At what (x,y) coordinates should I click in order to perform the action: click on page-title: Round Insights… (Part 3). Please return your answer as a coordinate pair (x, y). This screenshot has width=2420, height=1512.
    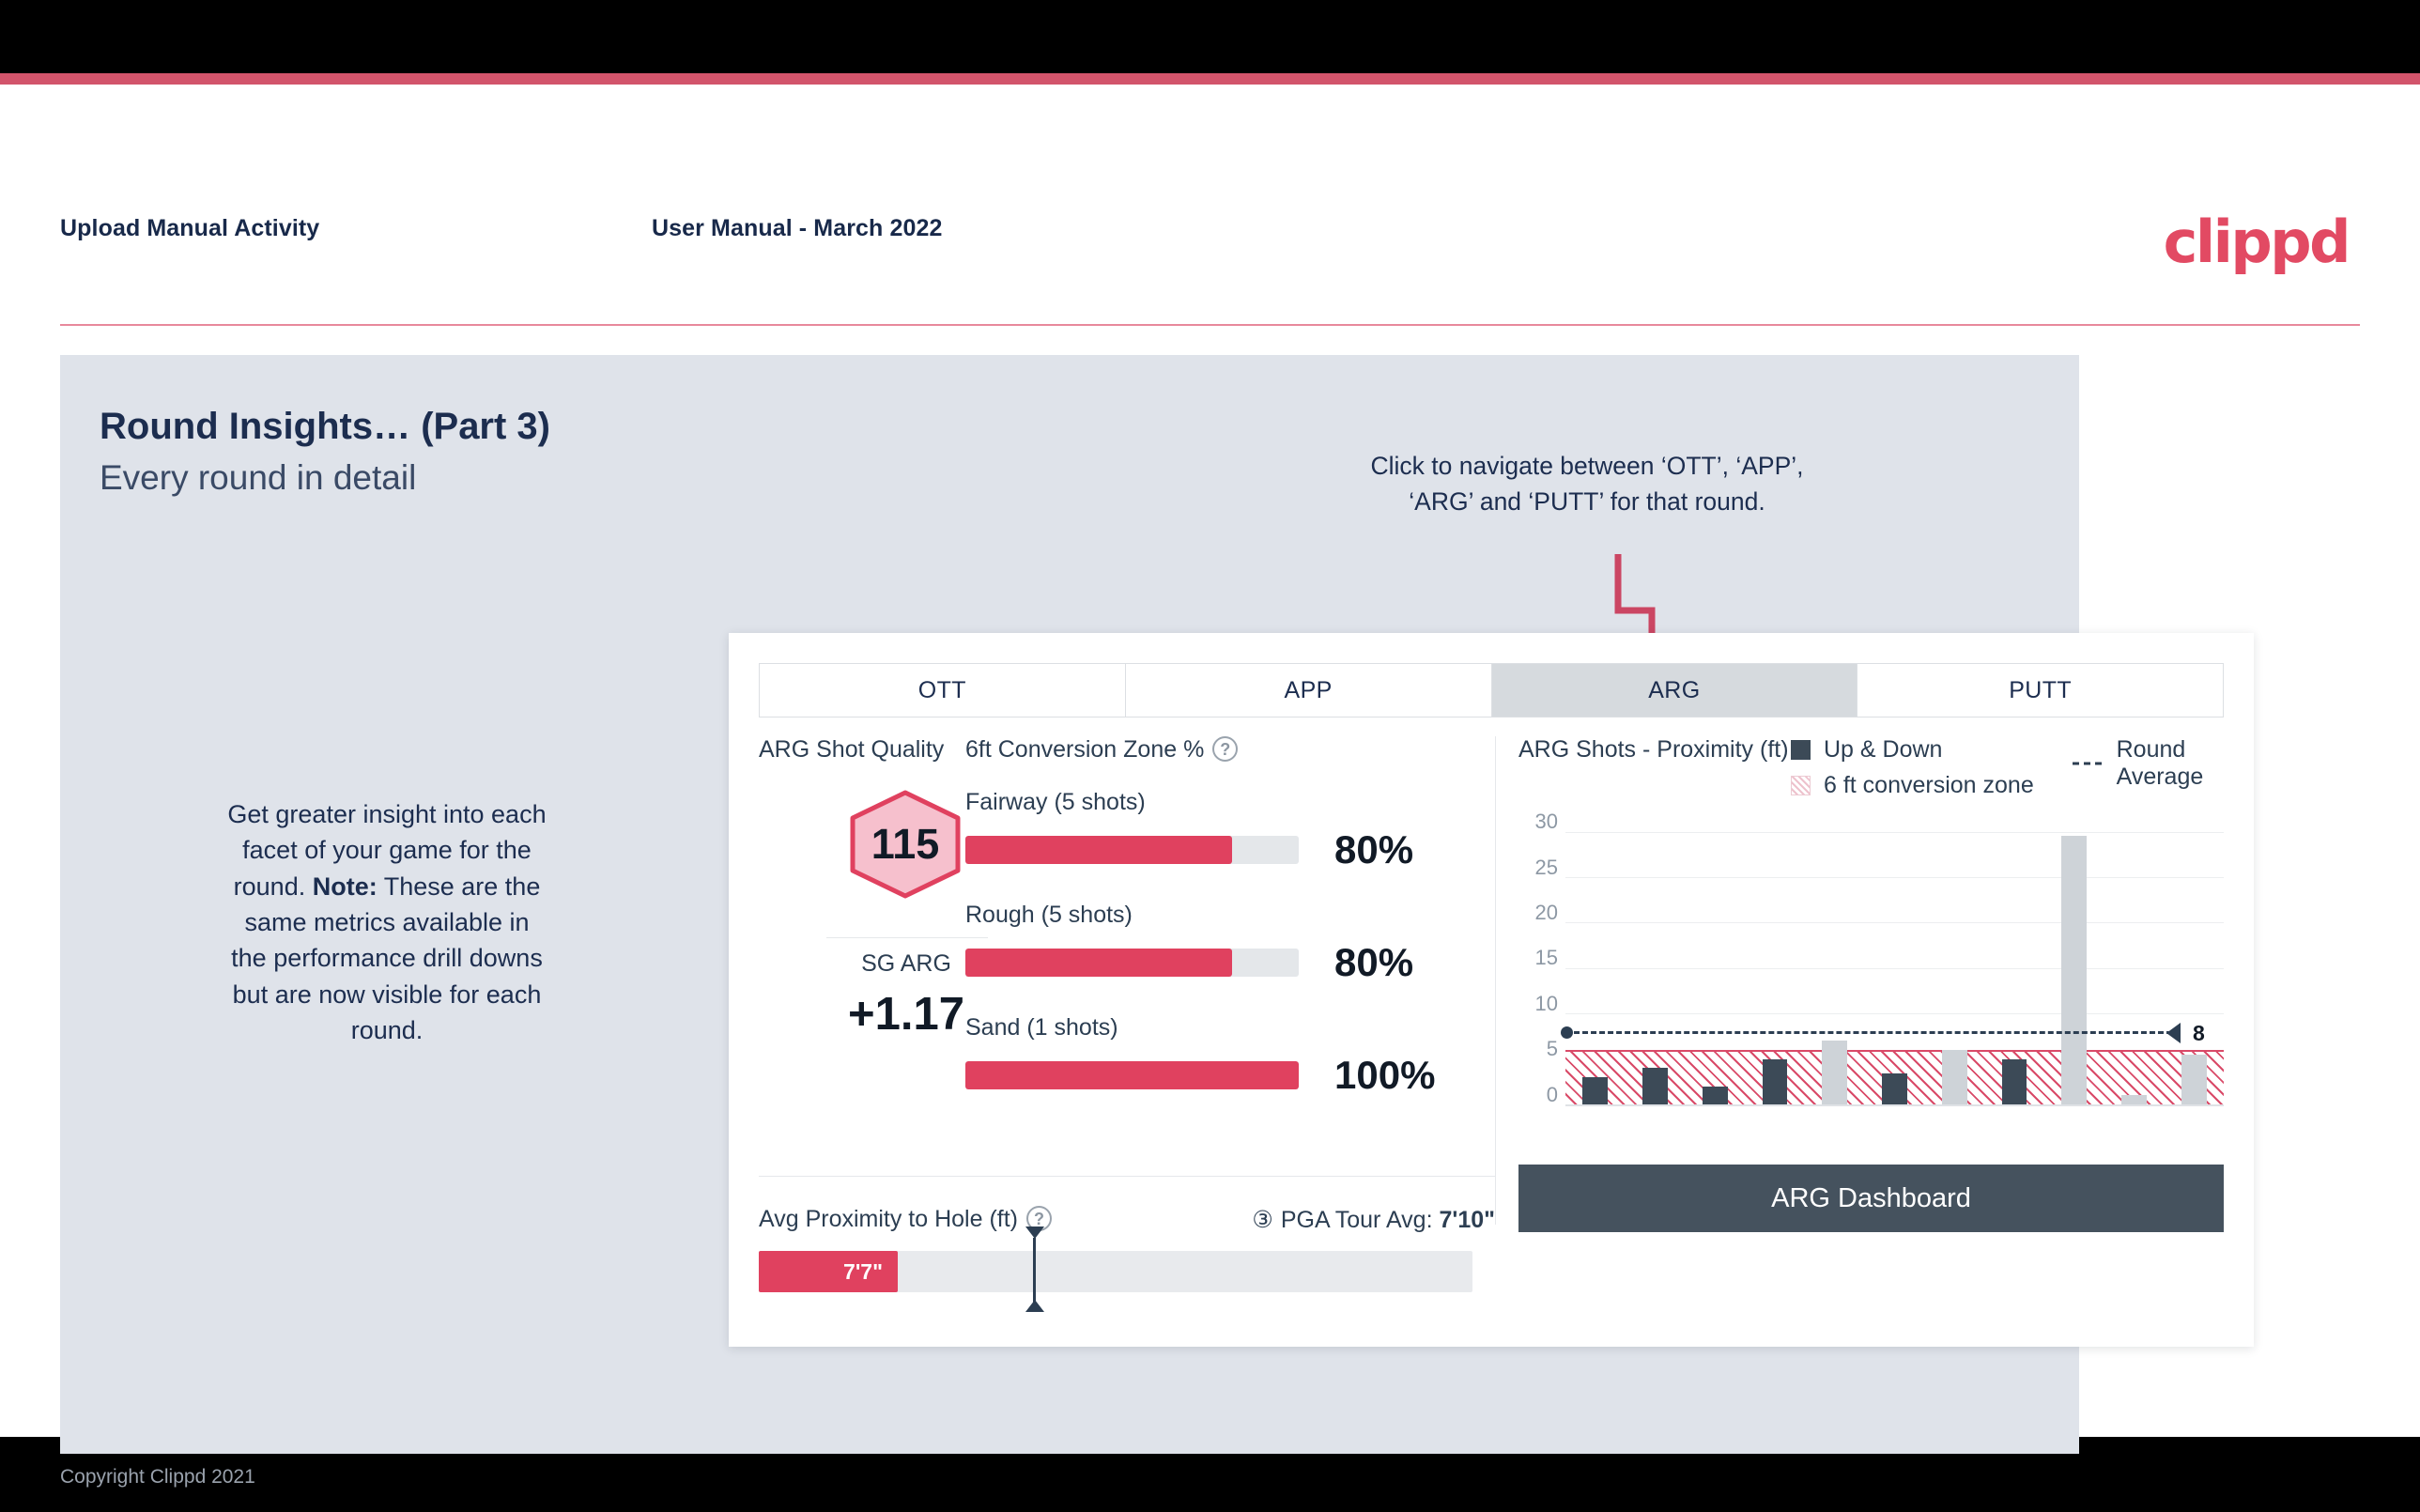
    Looking at the image, I should click on (325, 426).